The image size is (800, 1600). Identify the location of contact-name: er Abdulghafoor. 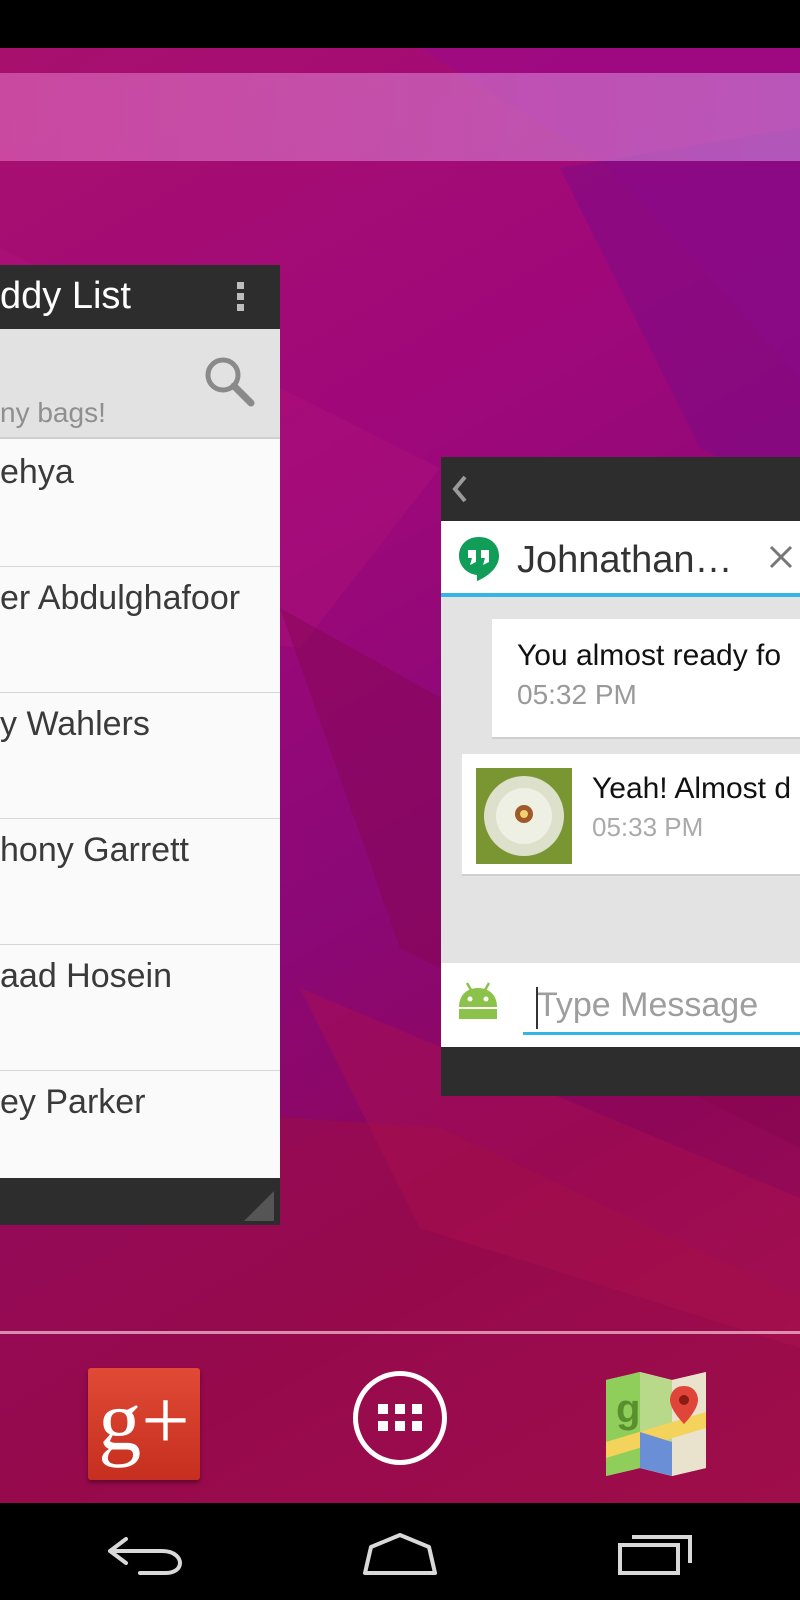
(120, 598).